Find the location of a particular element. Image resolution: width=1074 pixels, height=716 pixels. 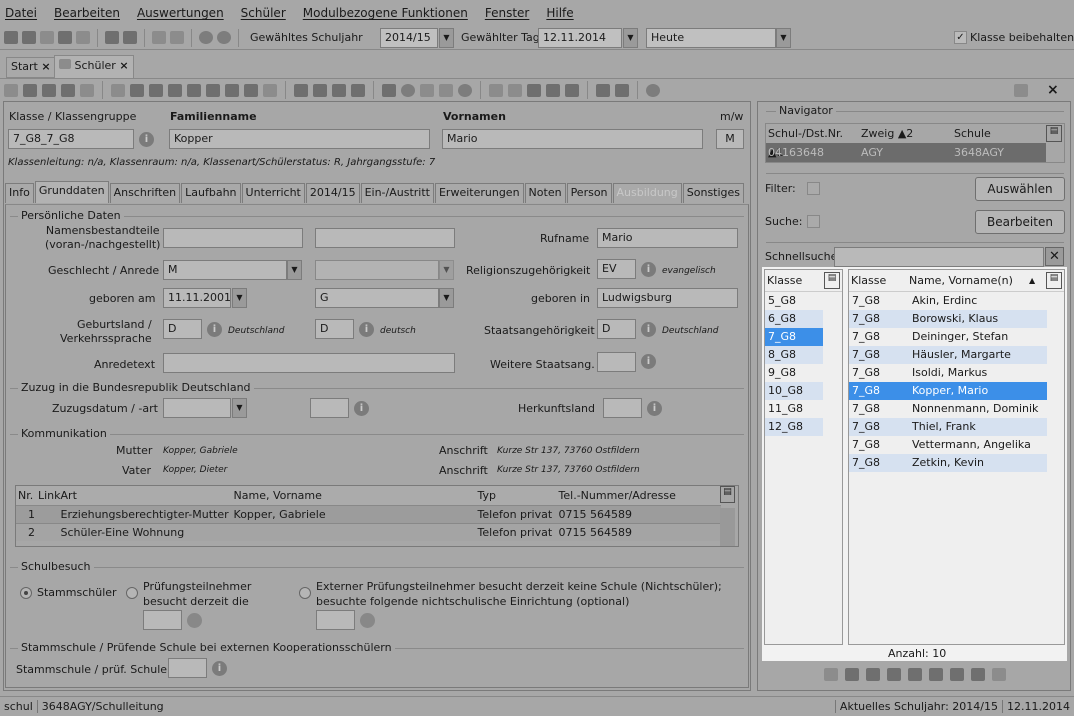

suche-checkbox is located at coordinates (813, 221).